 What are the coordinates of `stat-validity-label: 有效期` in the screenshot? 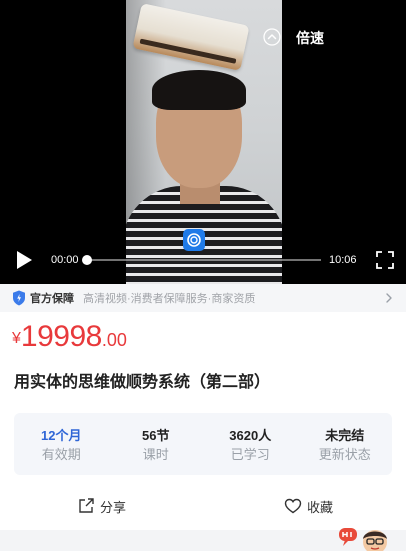 It's located at (61, 454).